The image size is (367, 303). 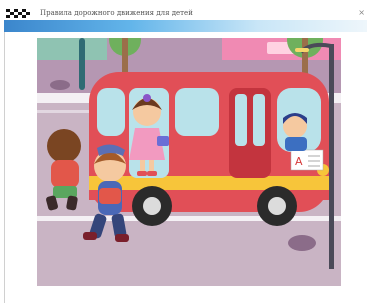 What do you see at coordinates (82, 64) in the screenshot?
I see `bollard` at bounding box center [82, 64].